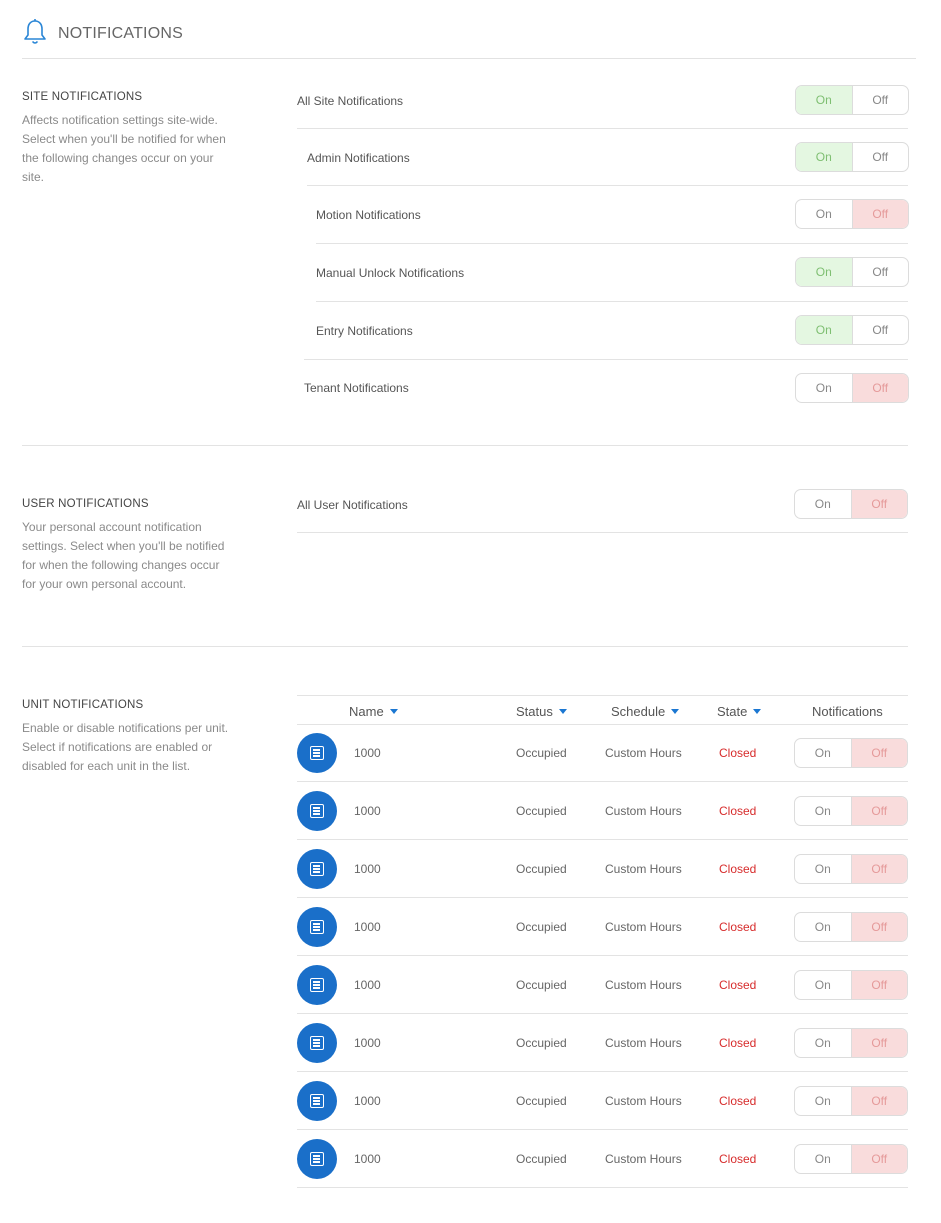  Describe the element at coordinates (356, 388) in the screenshot. I see `row-label: Tenant Notifications` at that location.